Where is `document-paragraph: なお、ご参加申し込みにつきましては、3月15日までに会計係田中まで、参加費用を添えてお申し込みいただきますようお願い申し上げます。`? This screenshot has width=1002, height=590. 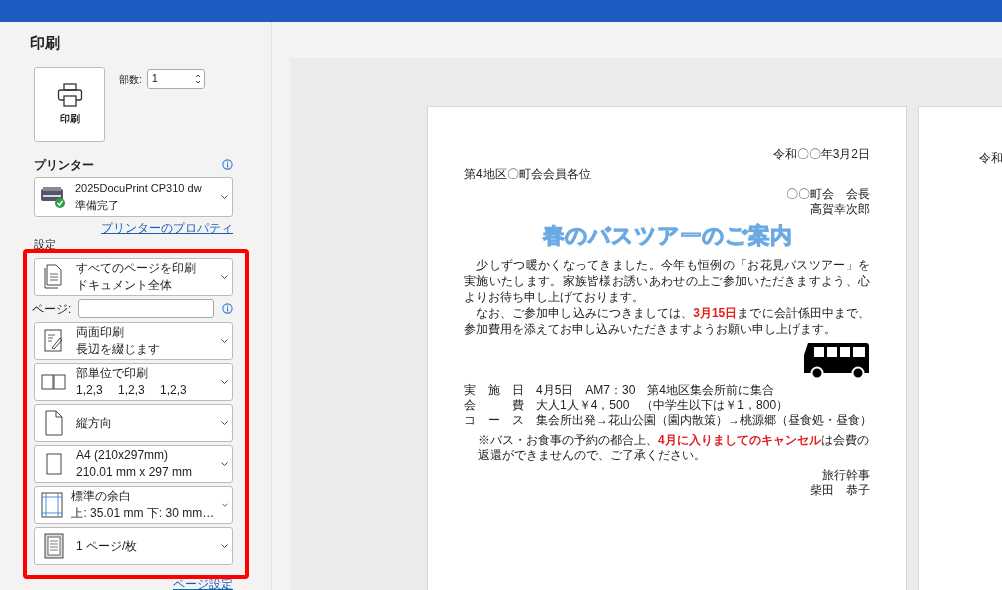
document-paragraph: なお、ご参加申し込みにつきましては、3月15日までに会計係田中まで、参加費用を添えてお申し込みいただきますようお願い申し上げます。 is located at coordinates (667, 321).